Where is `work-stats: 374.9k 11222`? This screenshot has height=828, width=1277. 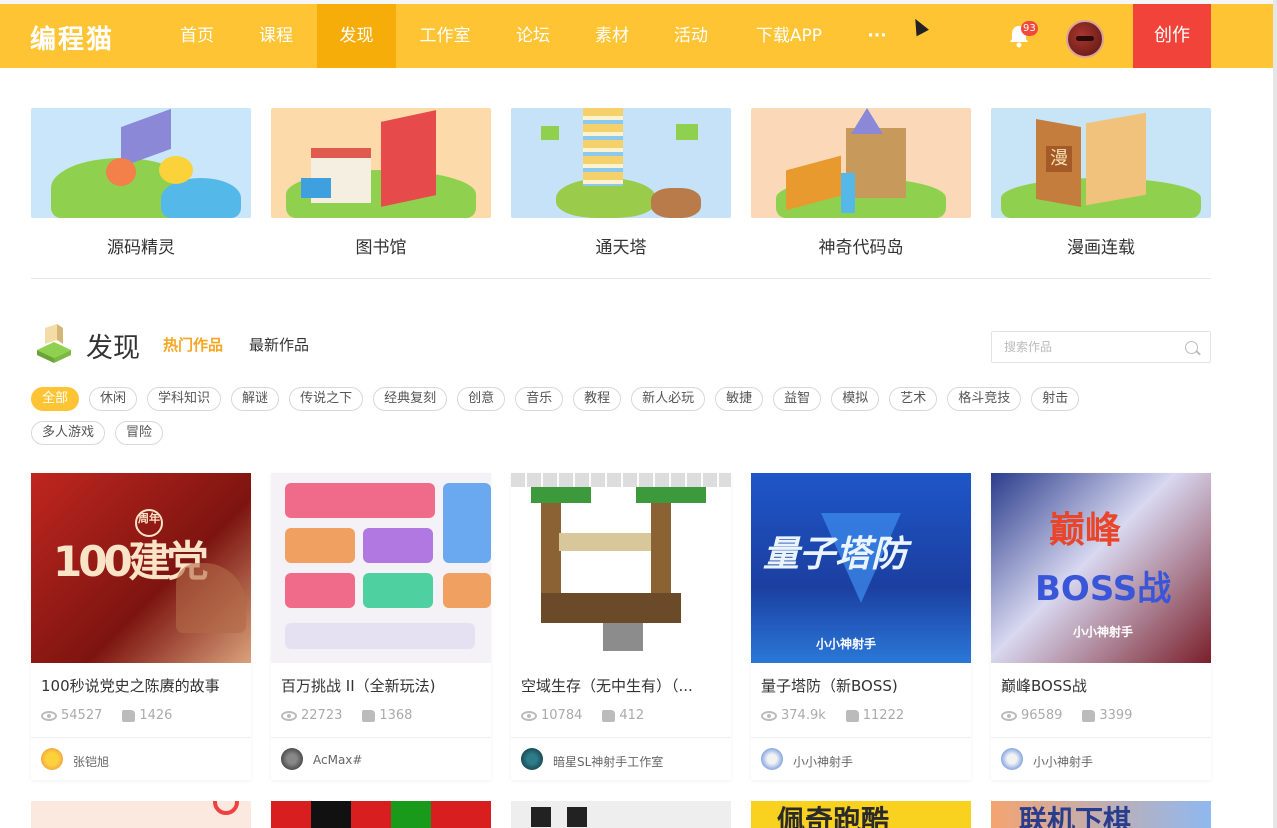
work-stats: 374.9k 11222 is located at coordinates (861, 716).